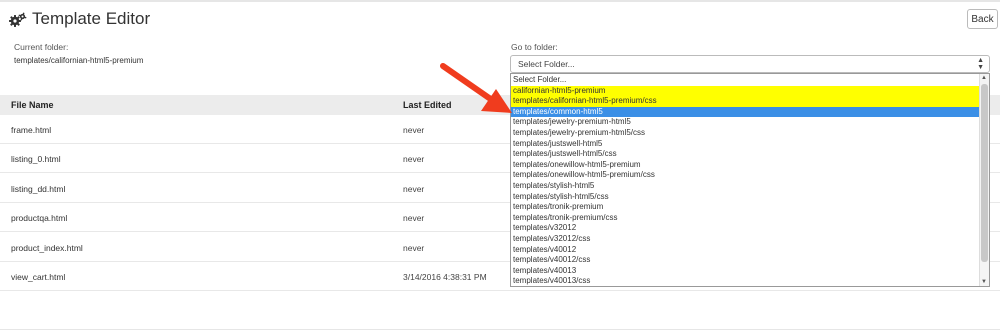 Image resolution: width=1000 pixels, height=333 pixels. Describe the element at coordinates (31, 130) in the screenshot. I see `file-name-cell: frame.html` at that location.